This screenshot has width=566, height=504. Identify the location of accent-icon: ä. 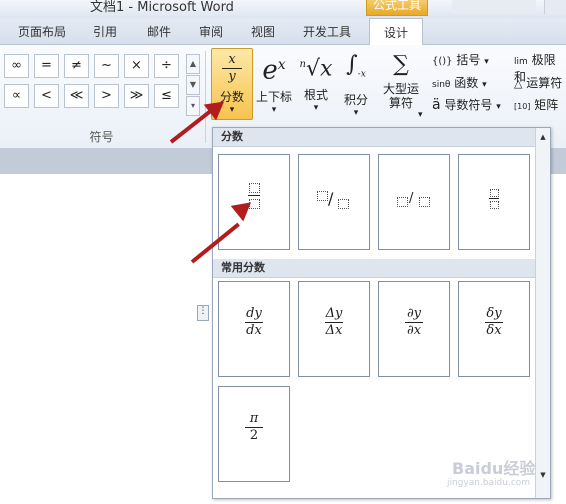
(436, 105).